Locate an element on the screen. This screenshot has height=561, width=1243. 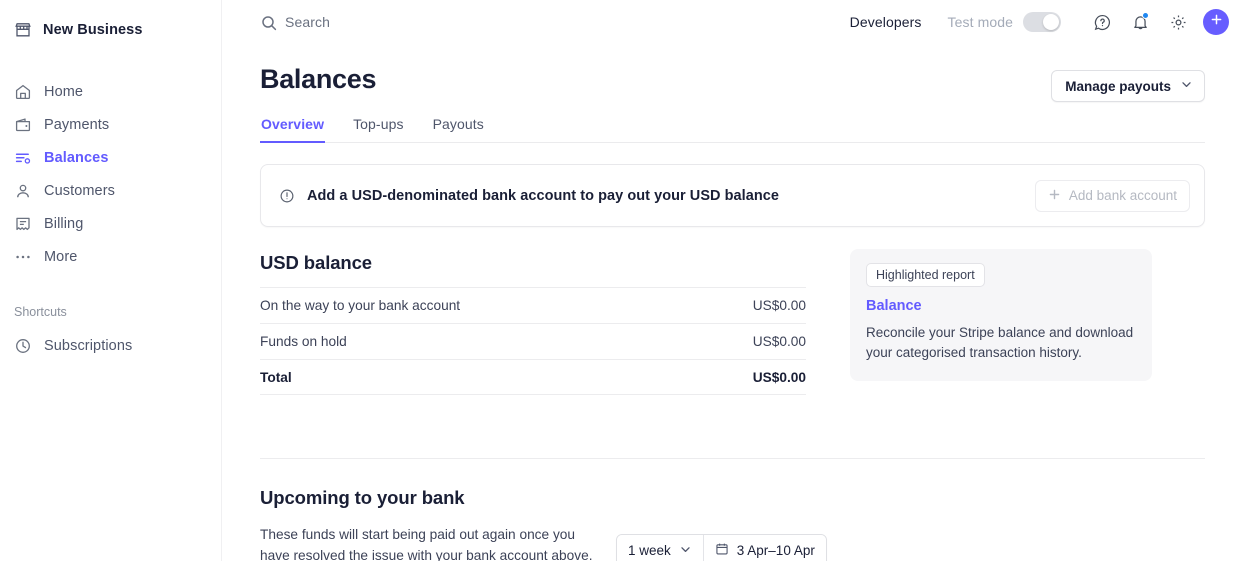
usd-balance-title: USD balance is located at coordinates (316, 262).